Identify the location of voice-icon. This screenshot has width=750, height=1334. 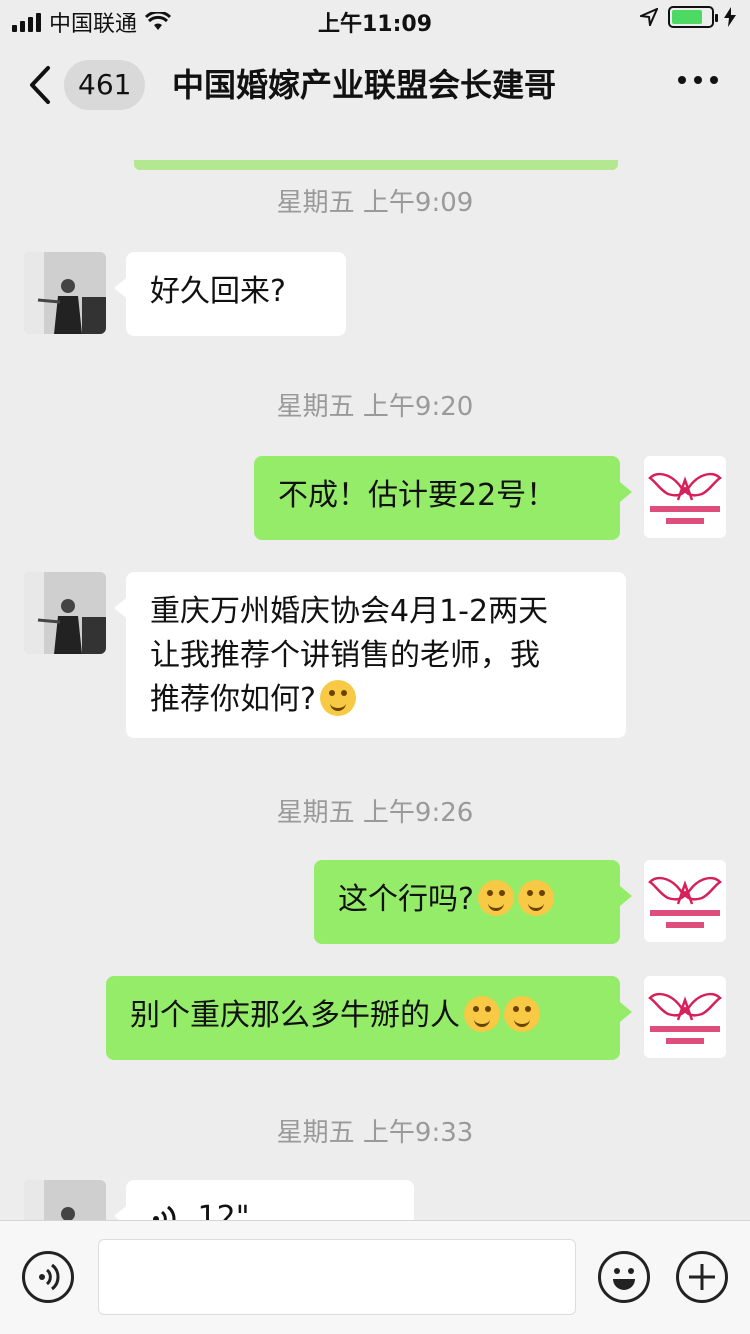
(49, 1277).